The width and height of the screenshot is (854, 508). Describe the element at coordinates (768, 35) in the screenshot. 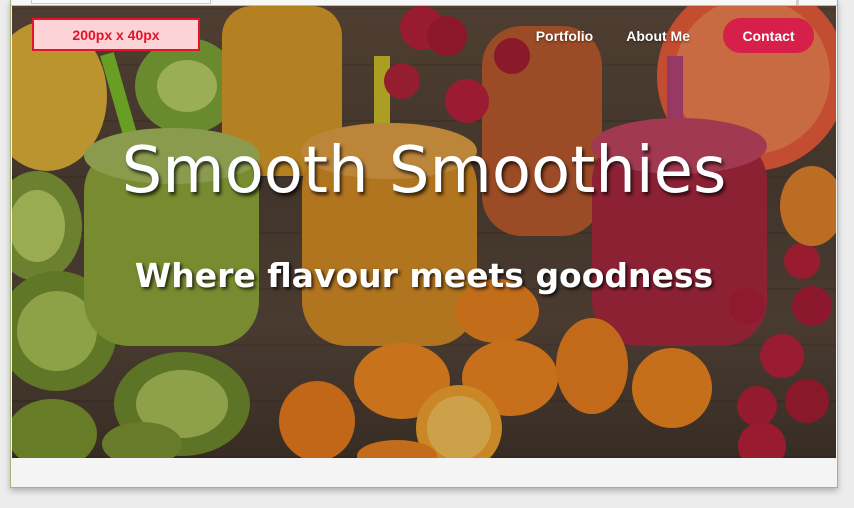

I see `contact-button: Contact` at that location.